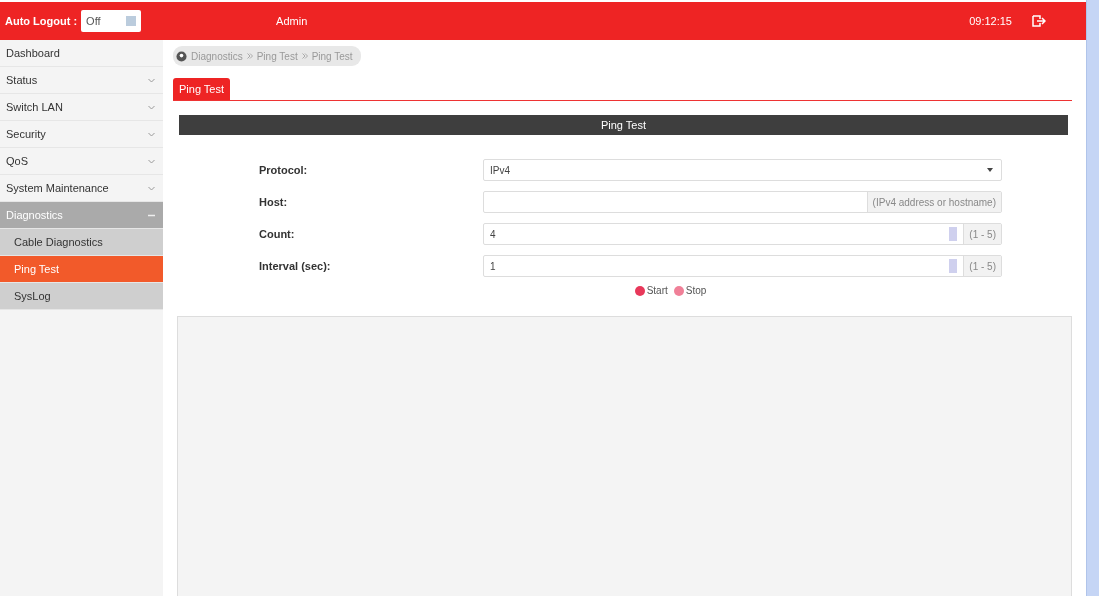  I want to click on sidebar-item: Cable Diagnostics, so click(81, 242).